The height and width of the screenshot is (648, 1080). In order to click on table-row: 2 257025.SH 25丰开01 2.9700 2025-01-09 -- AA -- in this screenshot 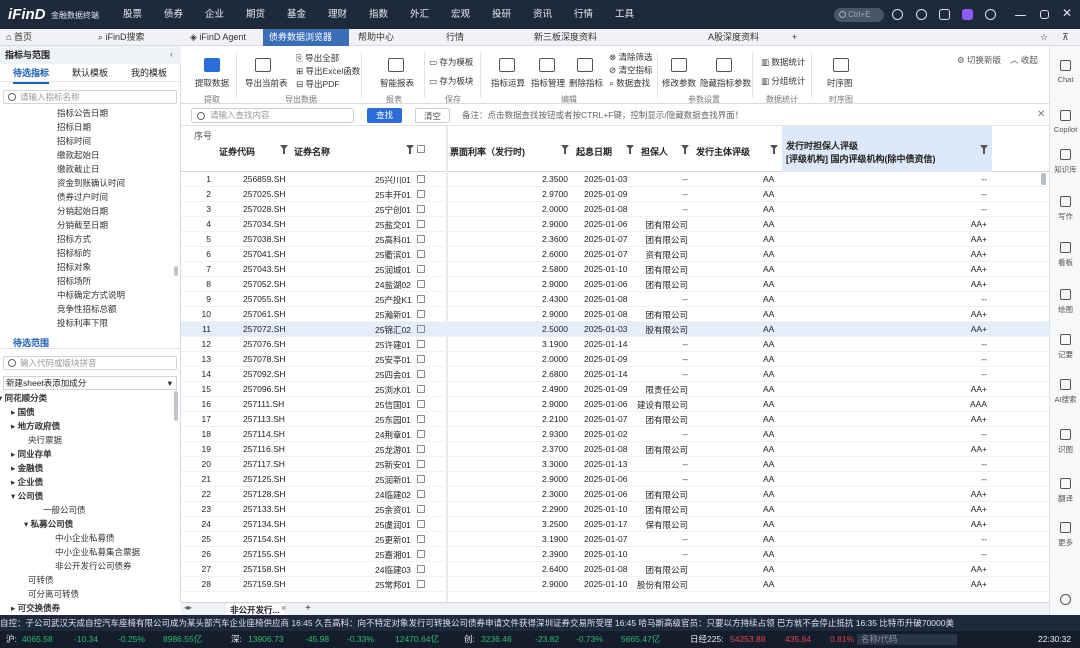, I will do `click(615, 194)`.